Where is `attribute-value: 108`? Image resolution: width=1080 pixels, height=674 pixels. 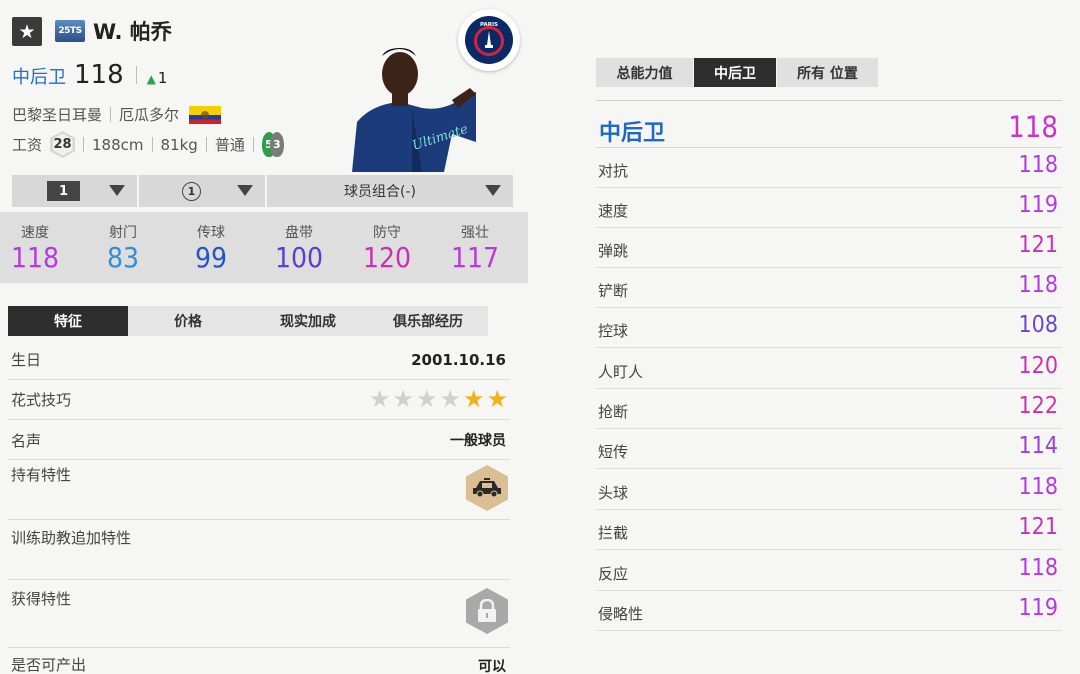 attribute-value: 108 is located at coordinates (1038, 325).